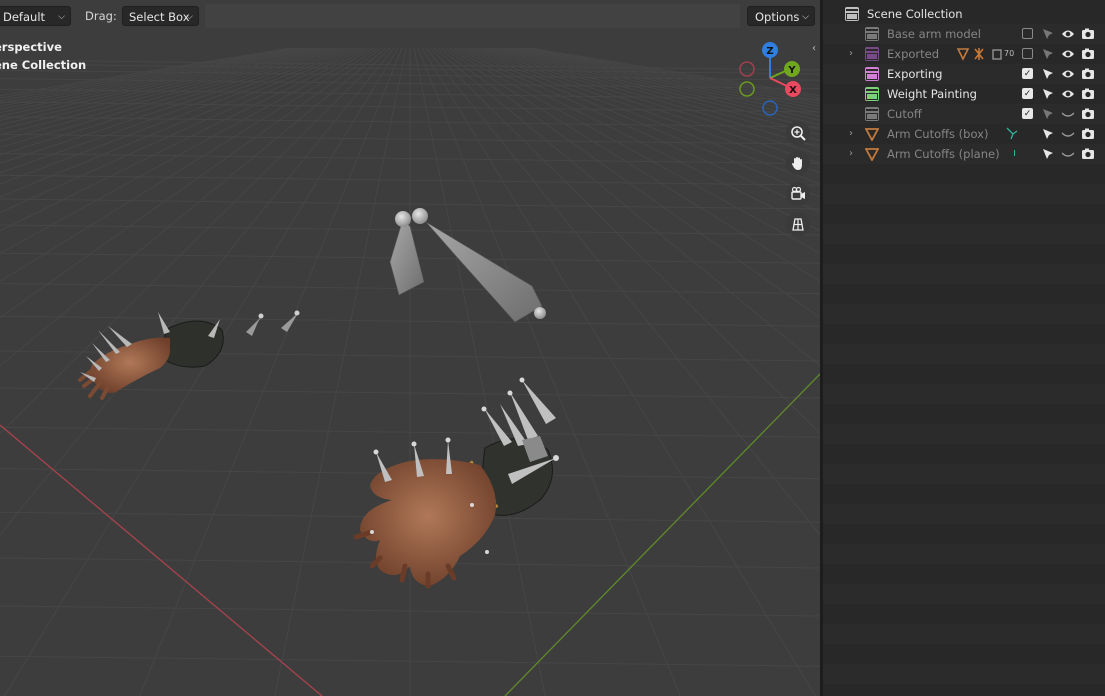  Describe the element at coordinates (151, 356) in the screenshot. I see `hand-left-mesh` at that location.